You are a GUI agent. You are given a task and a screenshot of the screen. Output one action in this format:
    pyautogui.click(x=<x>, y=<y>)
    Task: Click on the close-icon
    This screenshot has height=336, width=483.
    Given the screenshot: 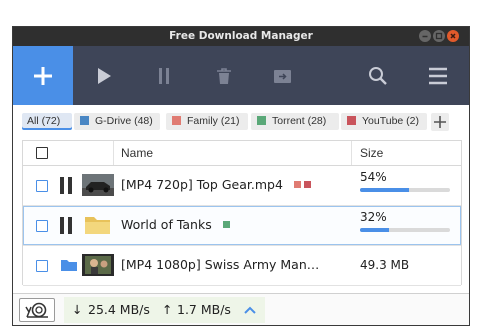 What is the action you would take?
    pyautogui.click(x=453, y=36)
    